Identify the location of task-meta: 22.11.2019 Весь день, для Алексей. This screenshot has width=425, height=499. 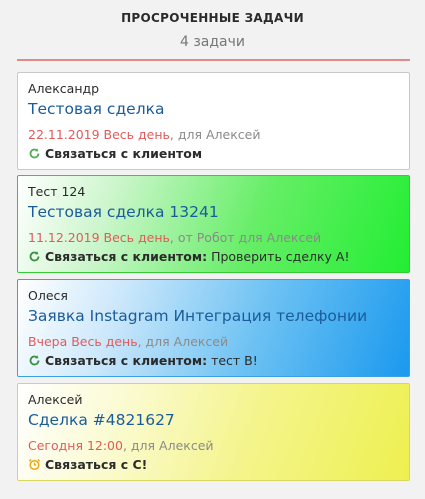
(144, 134).